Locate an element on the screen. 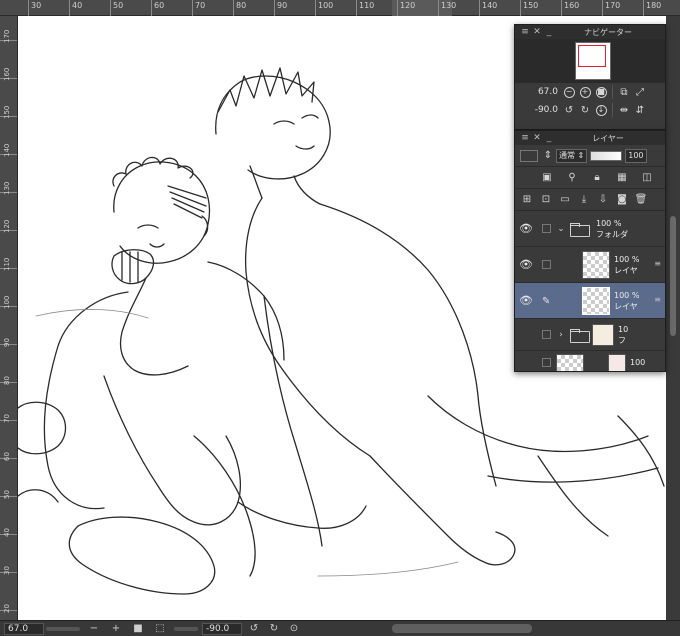 This screenshot has width=680, height=636. delete-layer-icon: 🗑︎ is located at coordinates (641, 200).